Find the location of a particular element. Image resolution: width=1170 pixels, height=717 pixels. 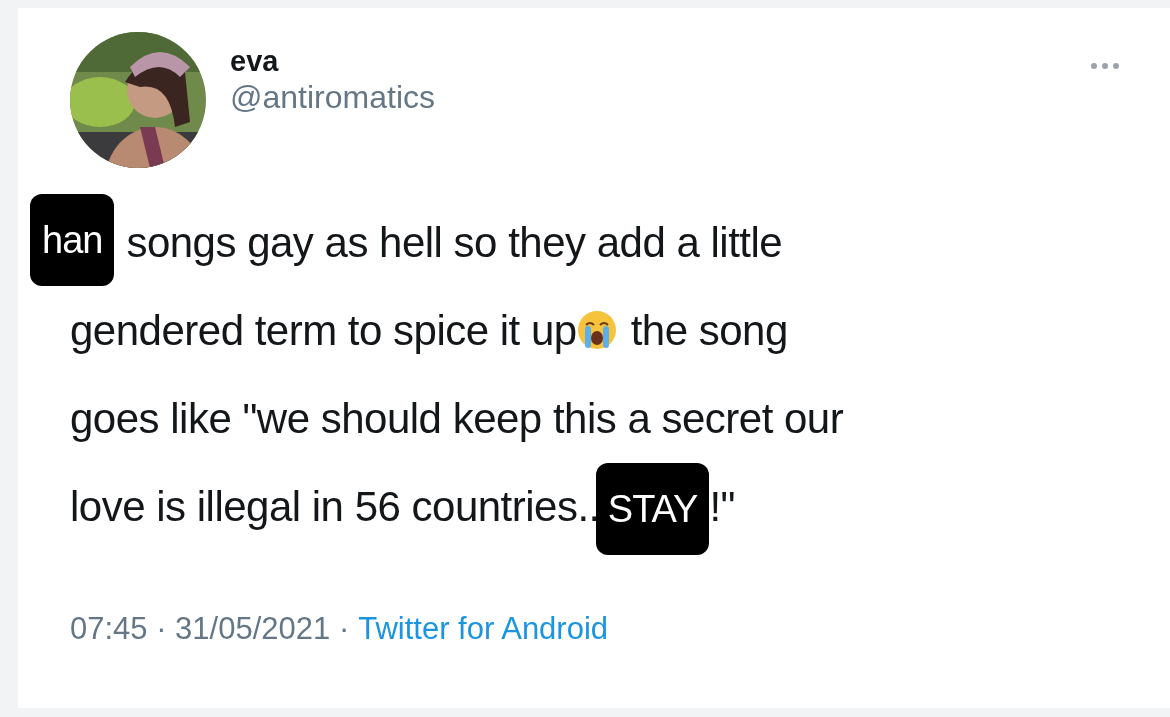

tweet-text: the song is located at coordinates (709, 330).